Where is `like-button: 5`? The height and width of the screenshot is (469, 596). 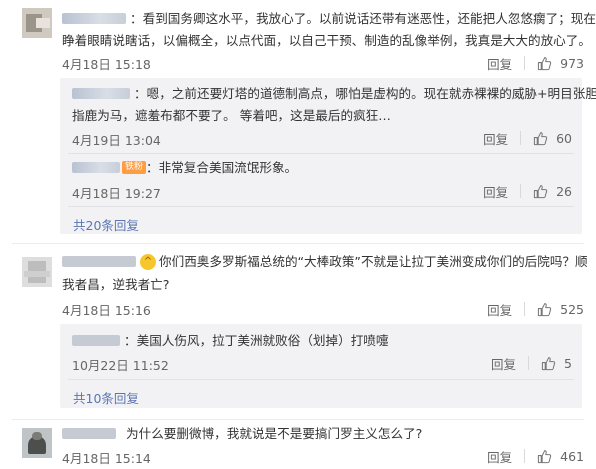 like-button: 5 is located at coordinates (556, 363).